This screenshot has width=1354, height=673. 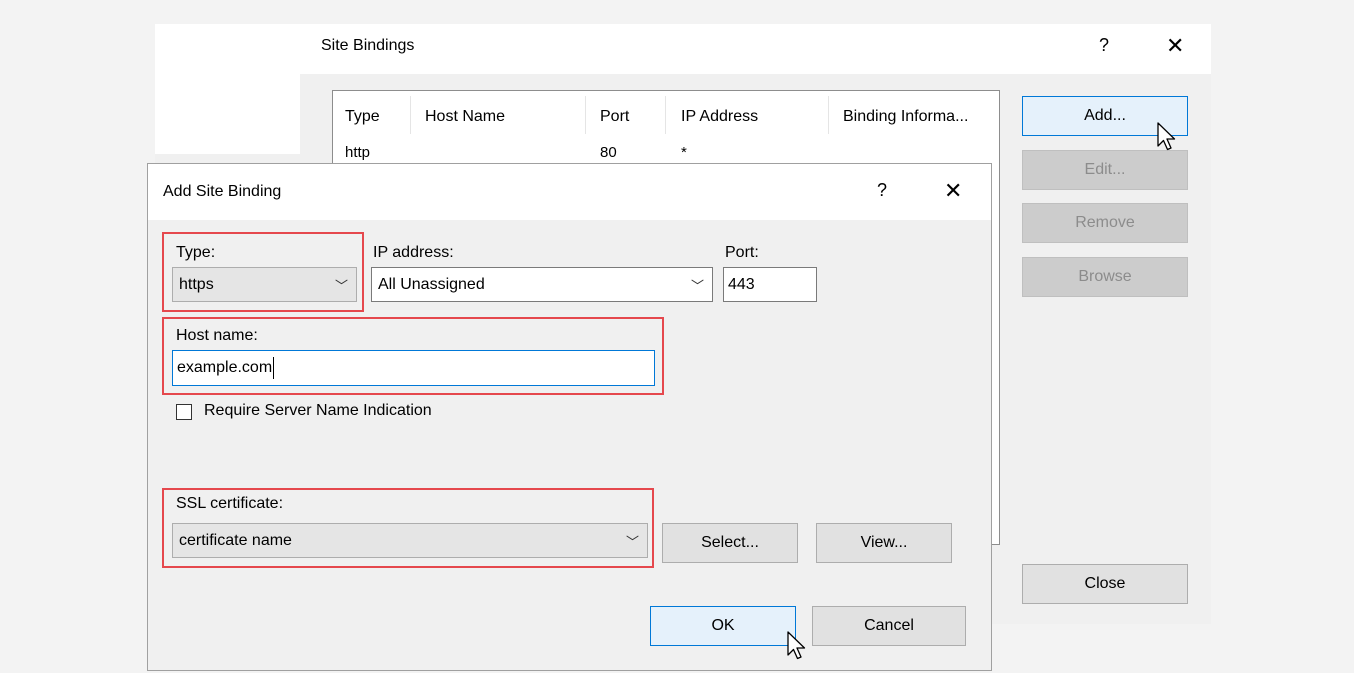 I want to click on ok-button: OK, so click(x=723, y=626).